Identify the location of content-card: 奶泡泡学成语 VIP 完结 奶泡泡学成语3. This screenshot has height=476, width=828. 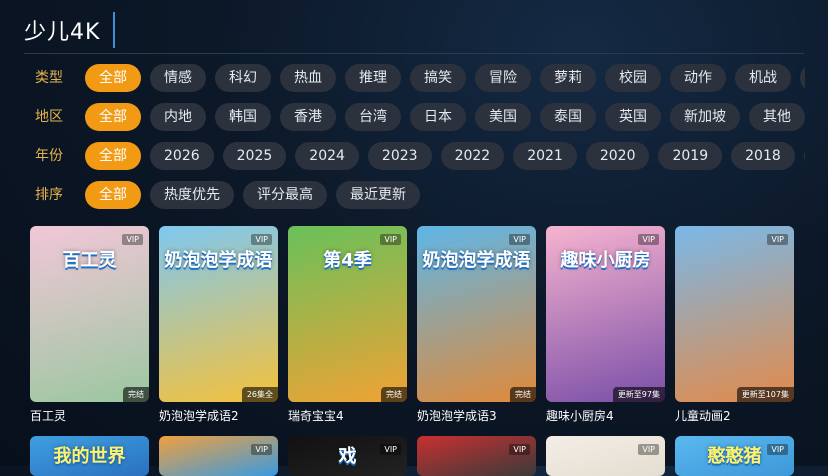
(476, 325).